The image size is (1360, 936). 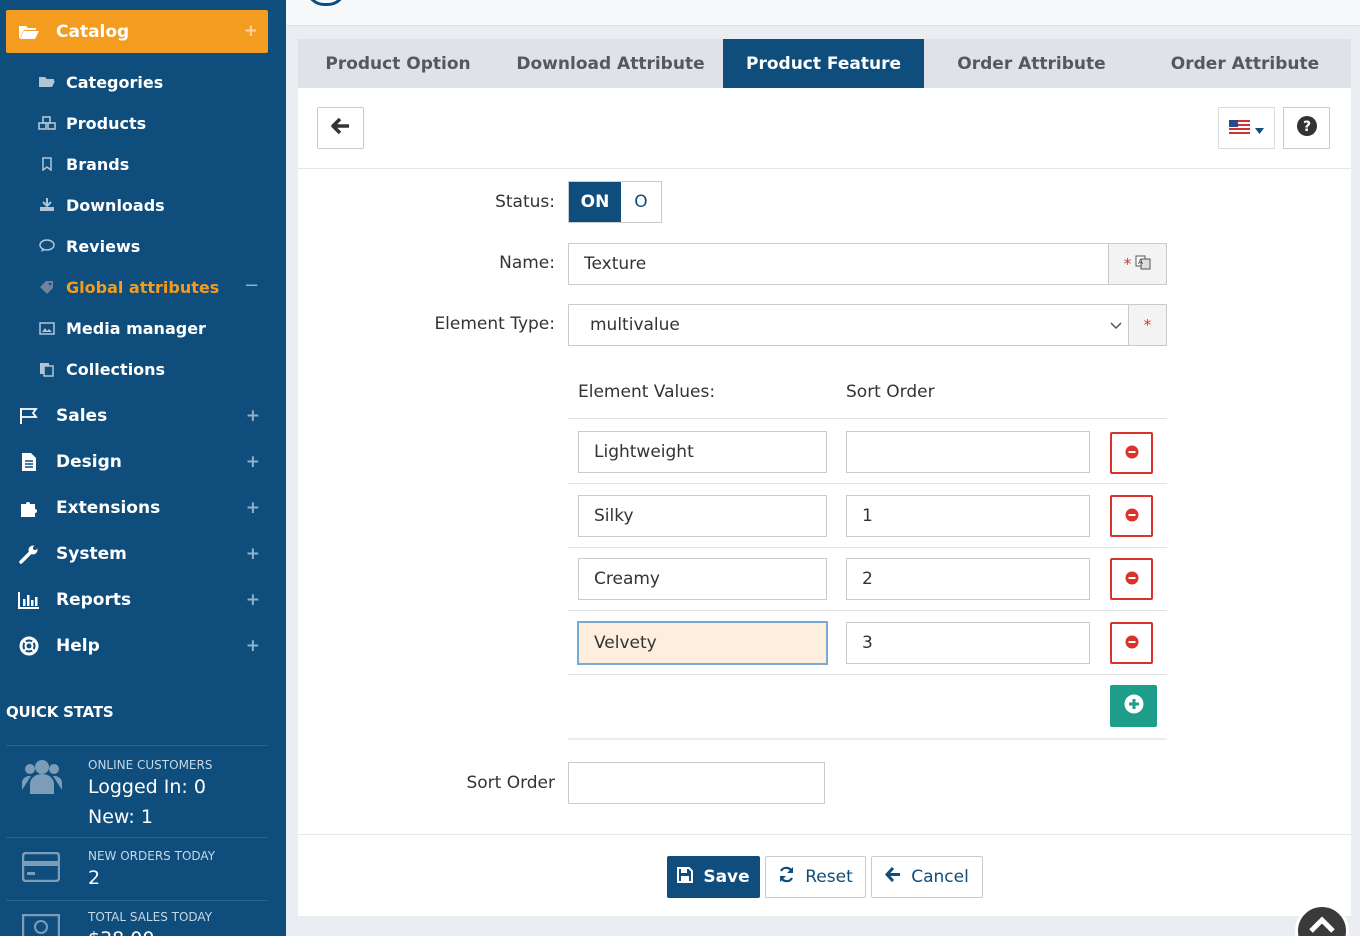 I want to click on tab-product-option: Product Option, so click(x=398, y=63).